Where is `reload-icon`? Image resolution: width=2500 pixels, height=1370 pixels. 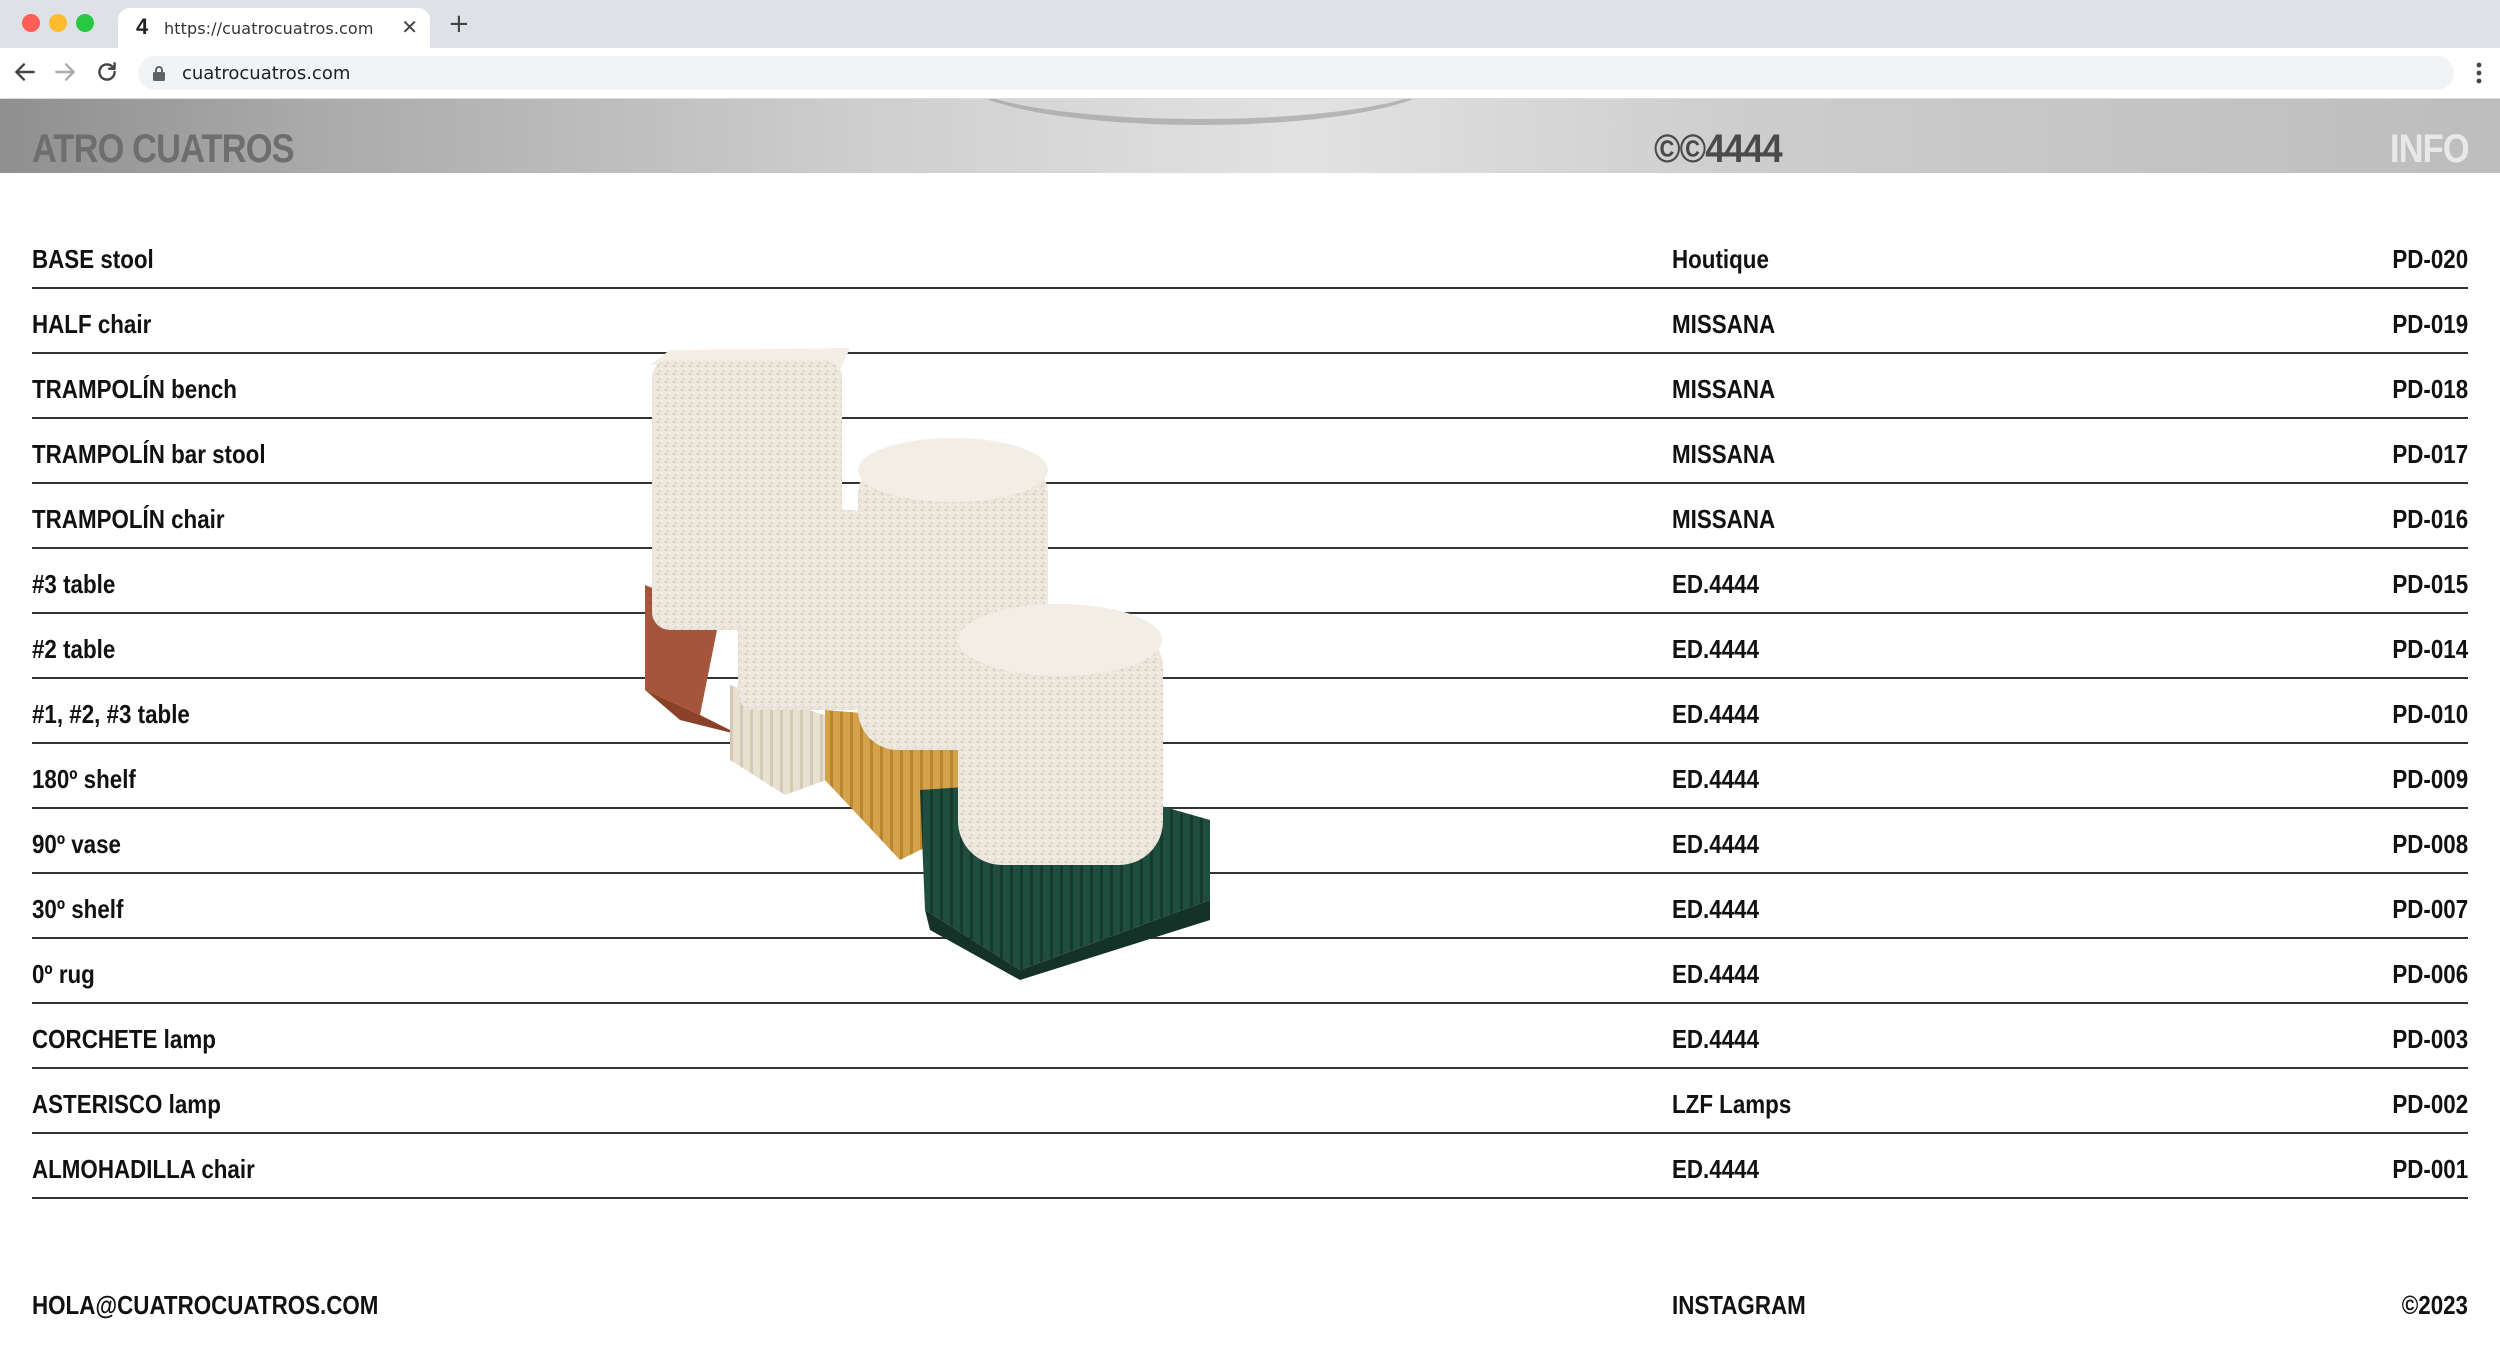 reload-icon is located at coordinates (107, 72).